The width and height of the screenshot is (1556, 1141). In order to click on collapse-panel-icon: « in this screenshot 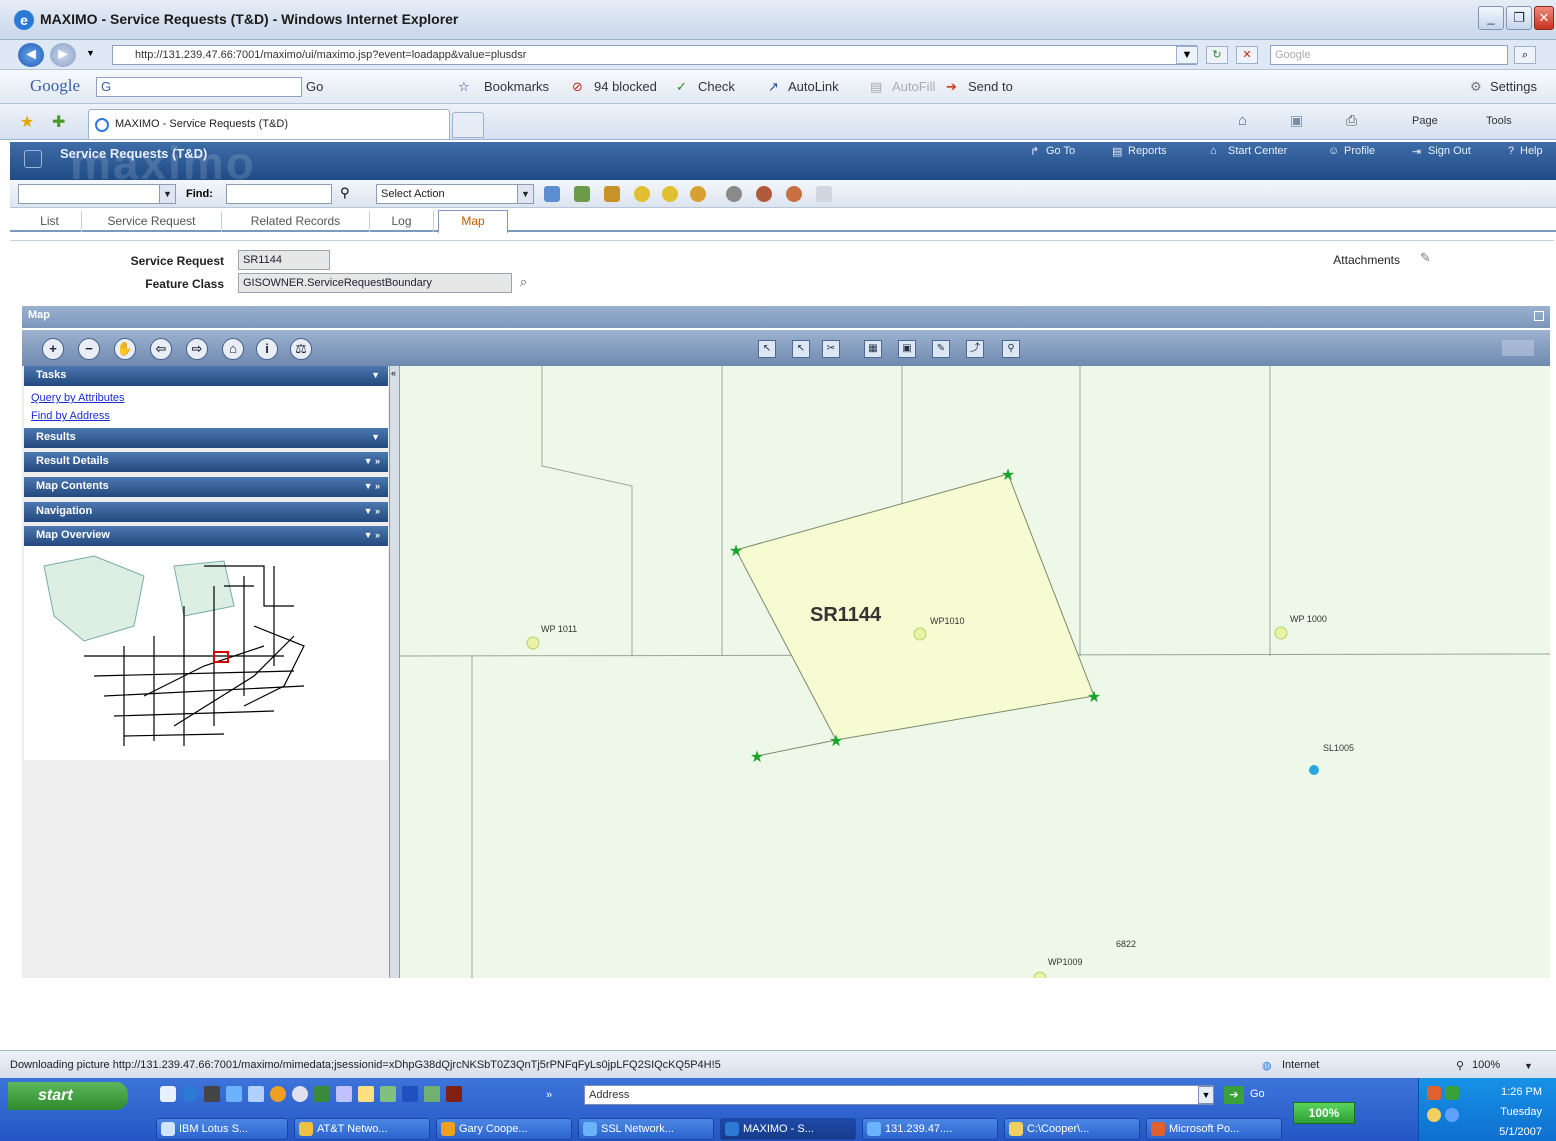, I will do `click(393, 373)`.